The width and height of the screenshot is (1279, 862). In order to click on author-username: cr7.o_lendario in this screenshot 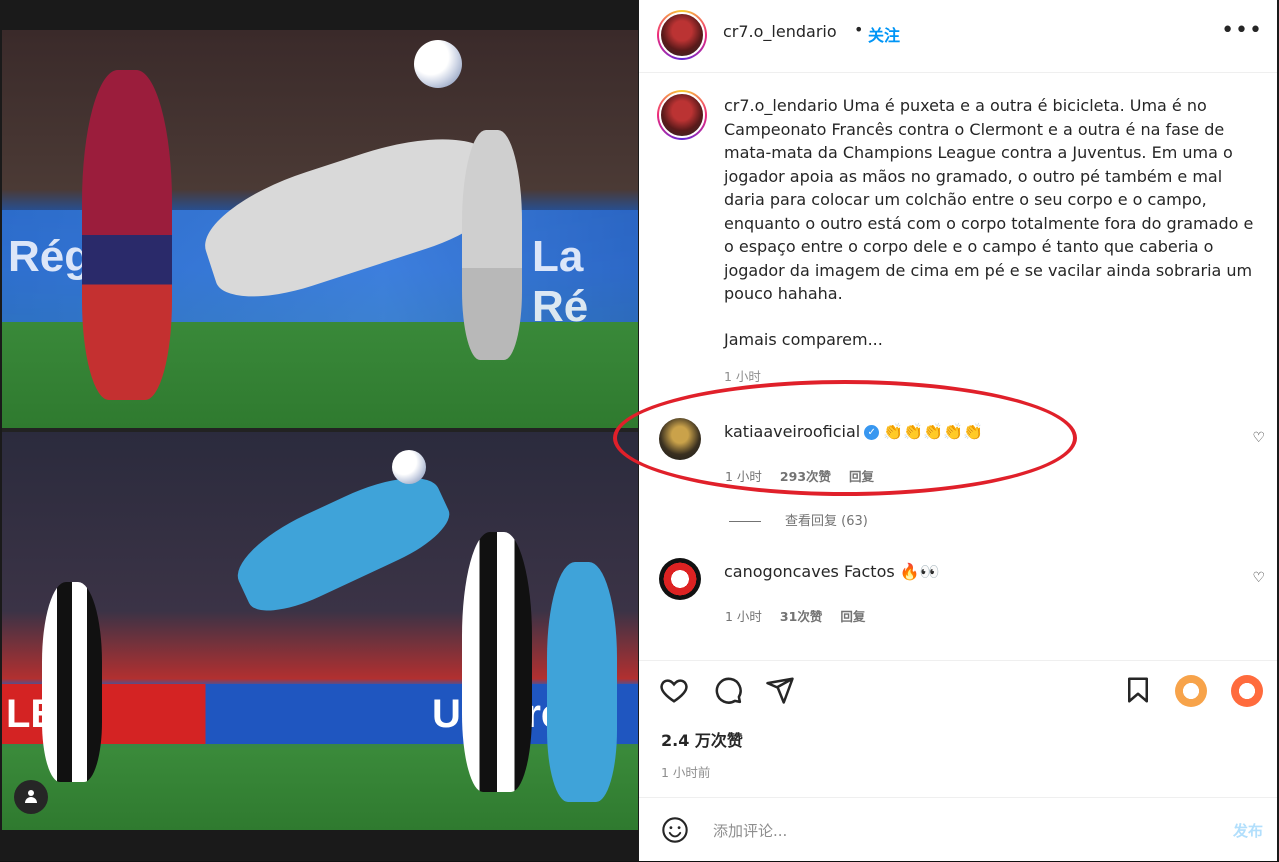, I will do `click(780, 31)`.